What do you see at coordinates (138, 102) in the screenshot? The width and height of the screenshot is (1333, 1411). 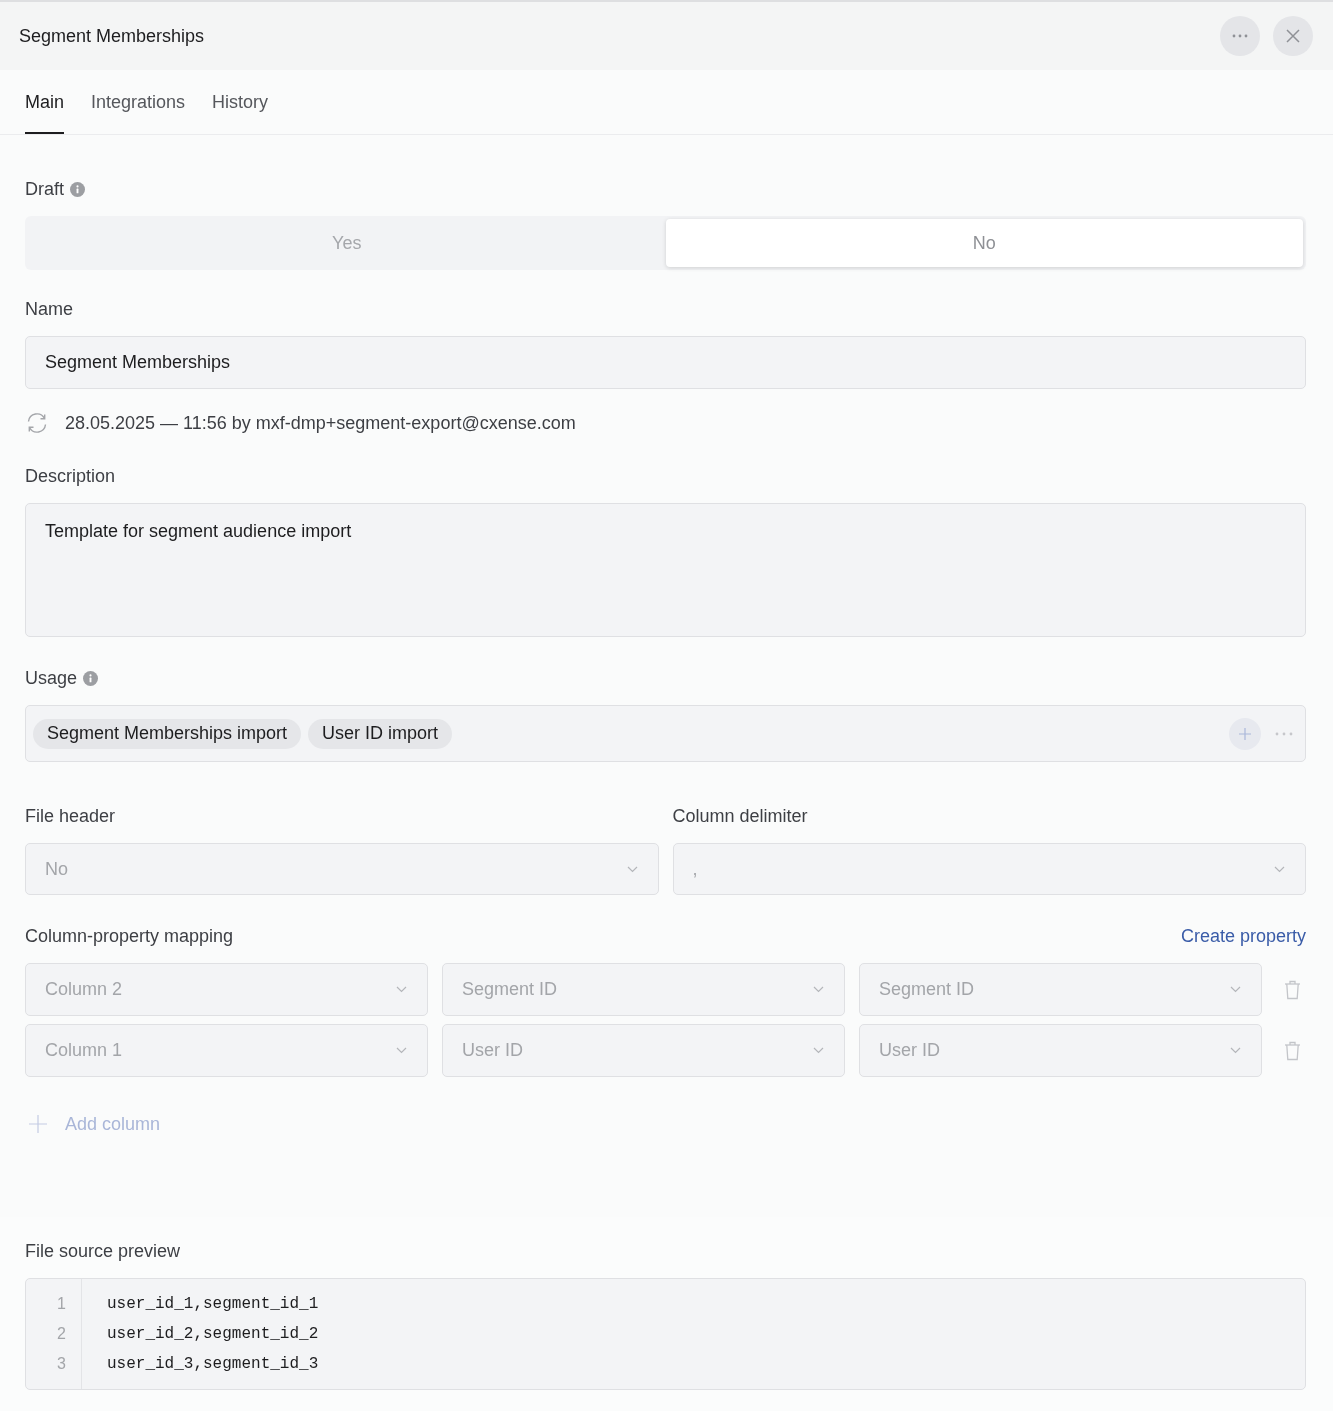 I see `tab: Integrations` at bounding box center [138, 102].